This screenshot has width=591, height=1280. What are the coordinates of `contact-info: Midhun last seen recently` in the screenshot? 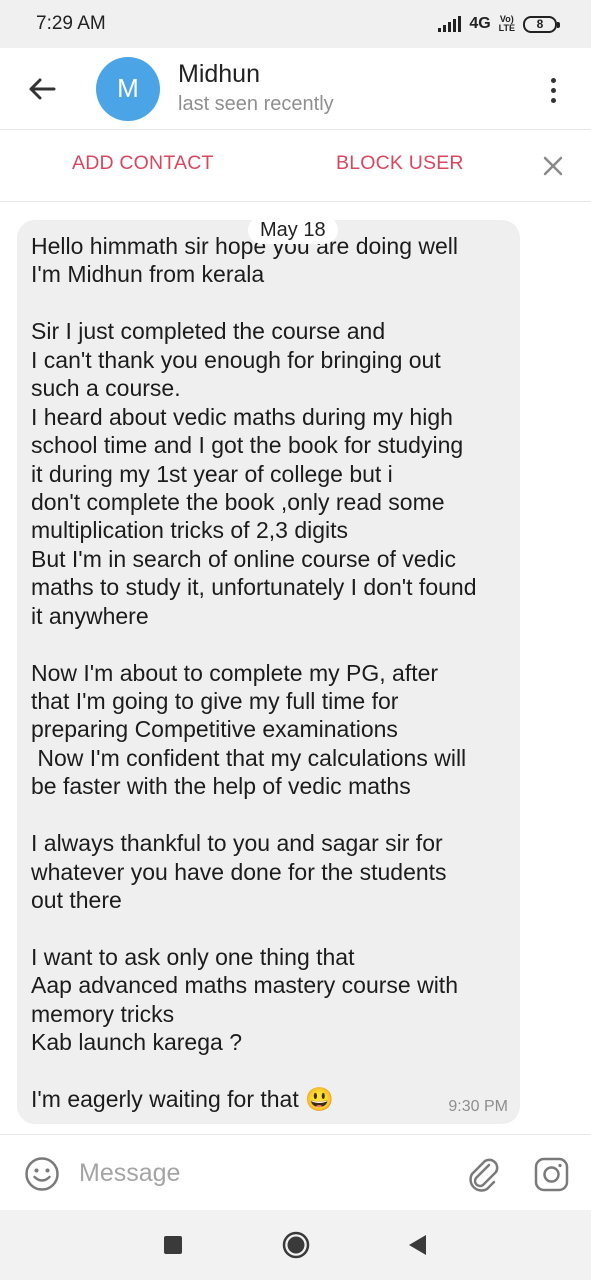 It's located at (256, 88).